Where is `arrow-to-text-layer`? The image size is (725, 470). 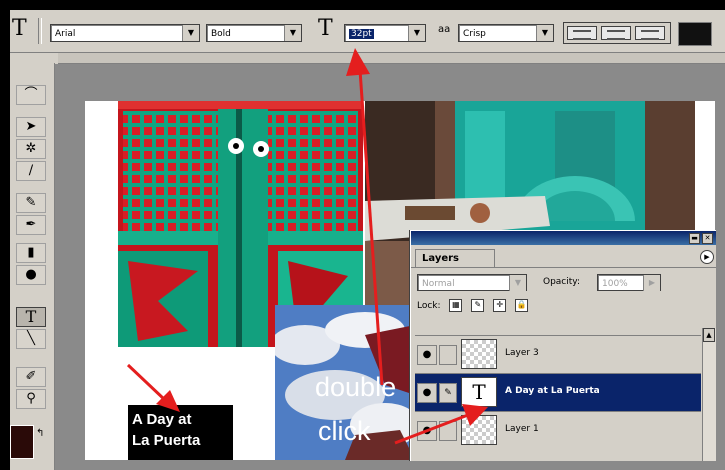
arrow-to-text-layer is located at coordinates (153, 387).